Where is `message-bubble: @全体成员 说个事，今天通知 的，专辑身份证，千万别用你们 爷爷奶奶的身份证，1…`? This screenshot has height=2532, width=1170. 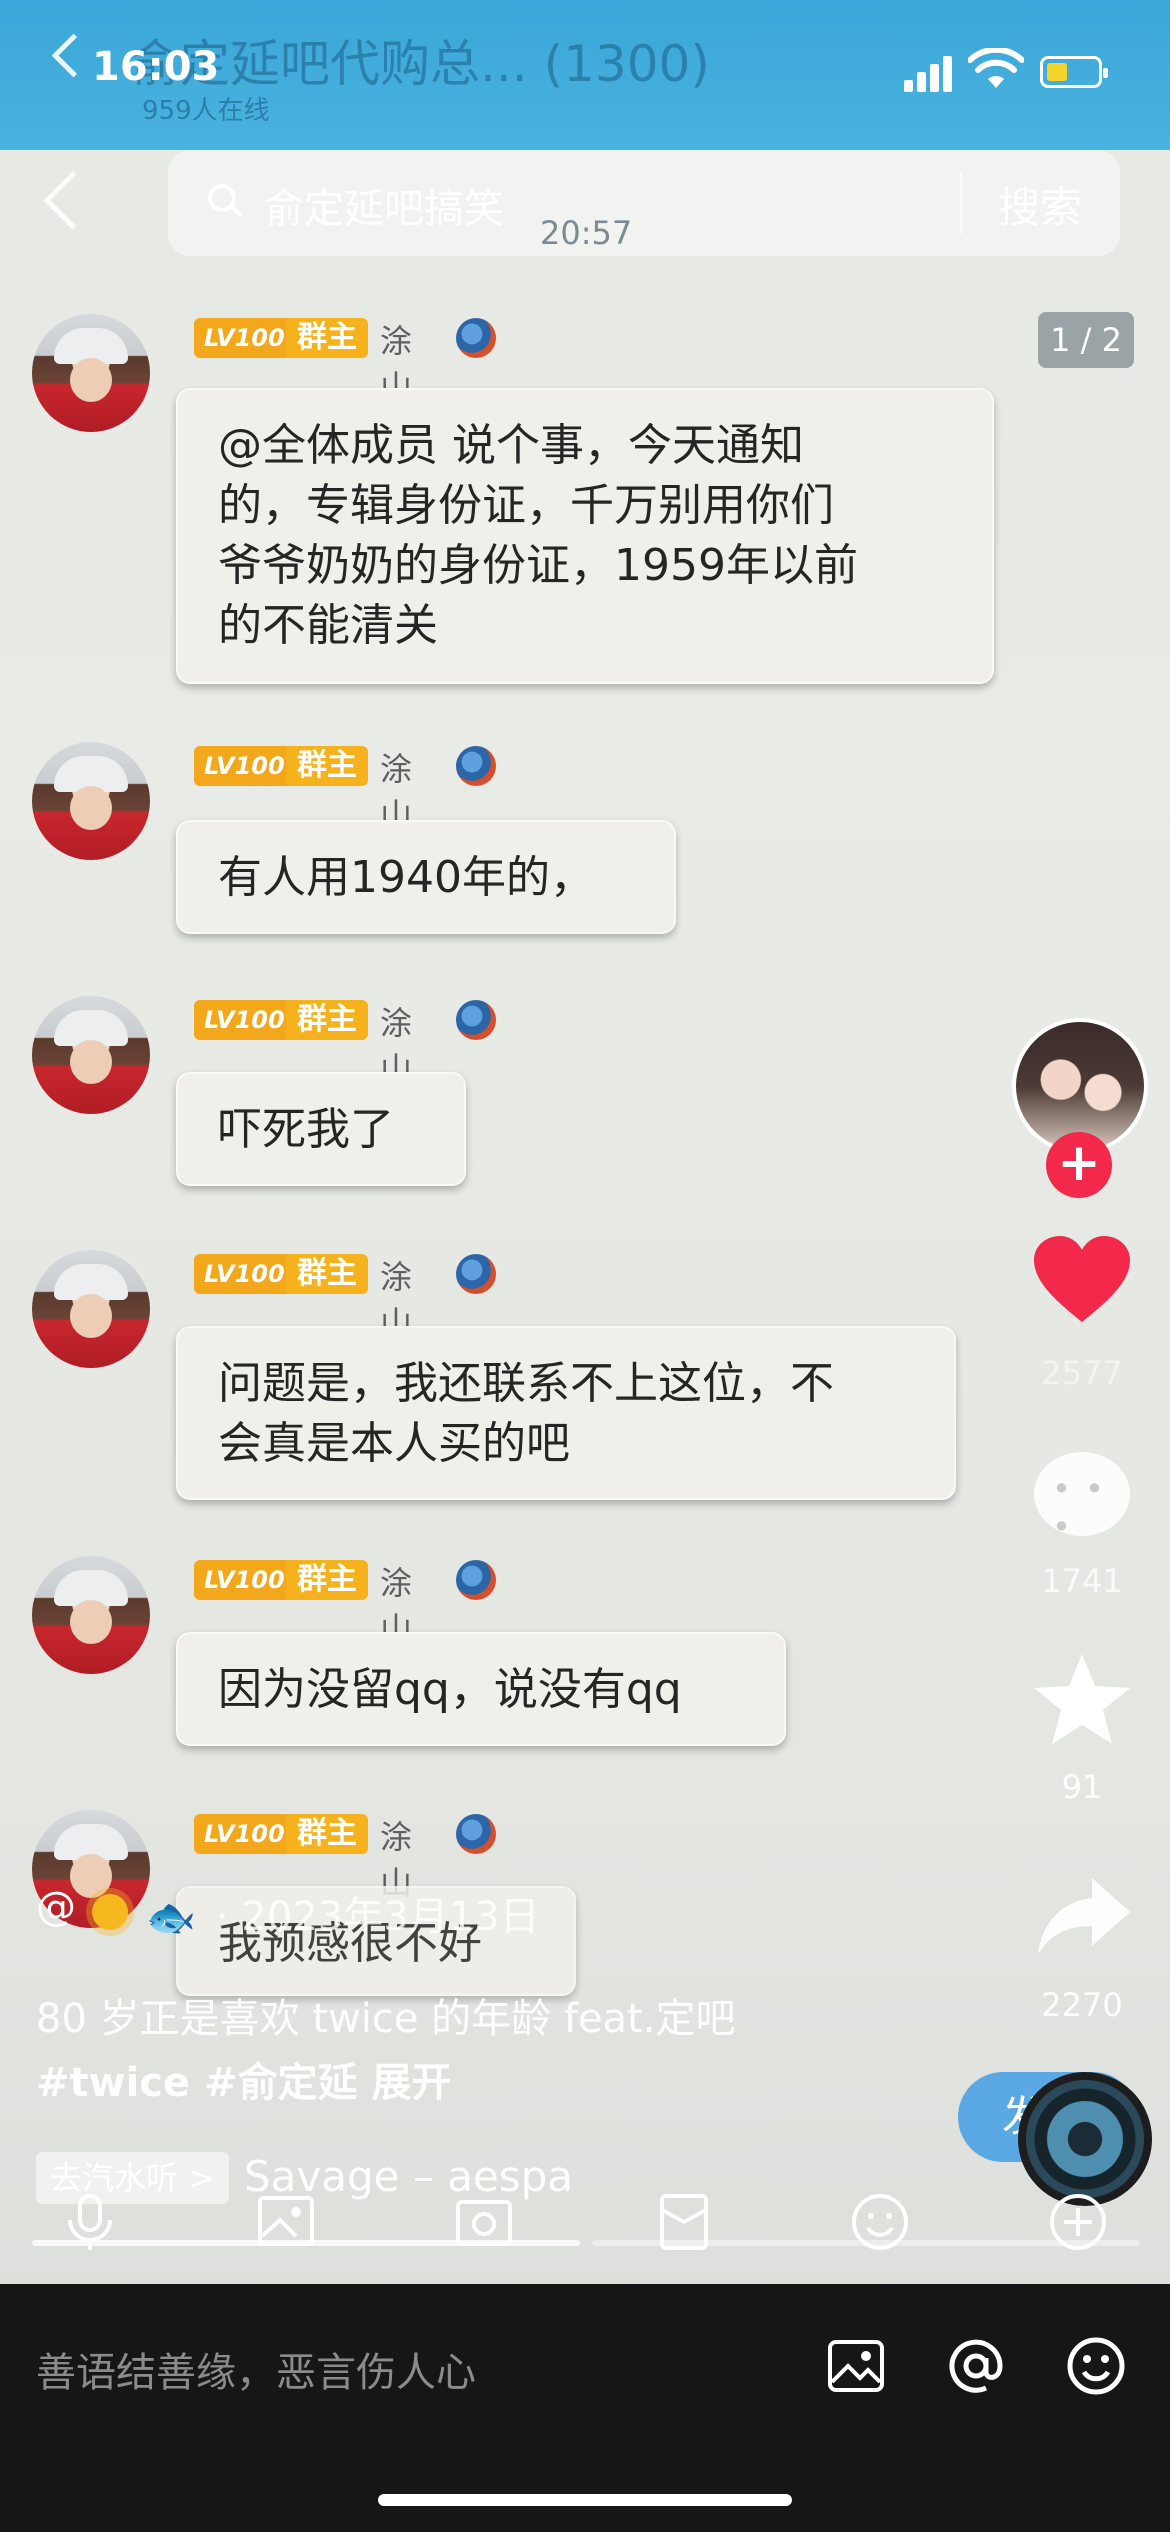
message-bubble: @全体成员 说个事，今天通知 的，专辑身份证，千万别用你们 爷爷奶奶的身份证，1… is located at coordinates (585, 536).